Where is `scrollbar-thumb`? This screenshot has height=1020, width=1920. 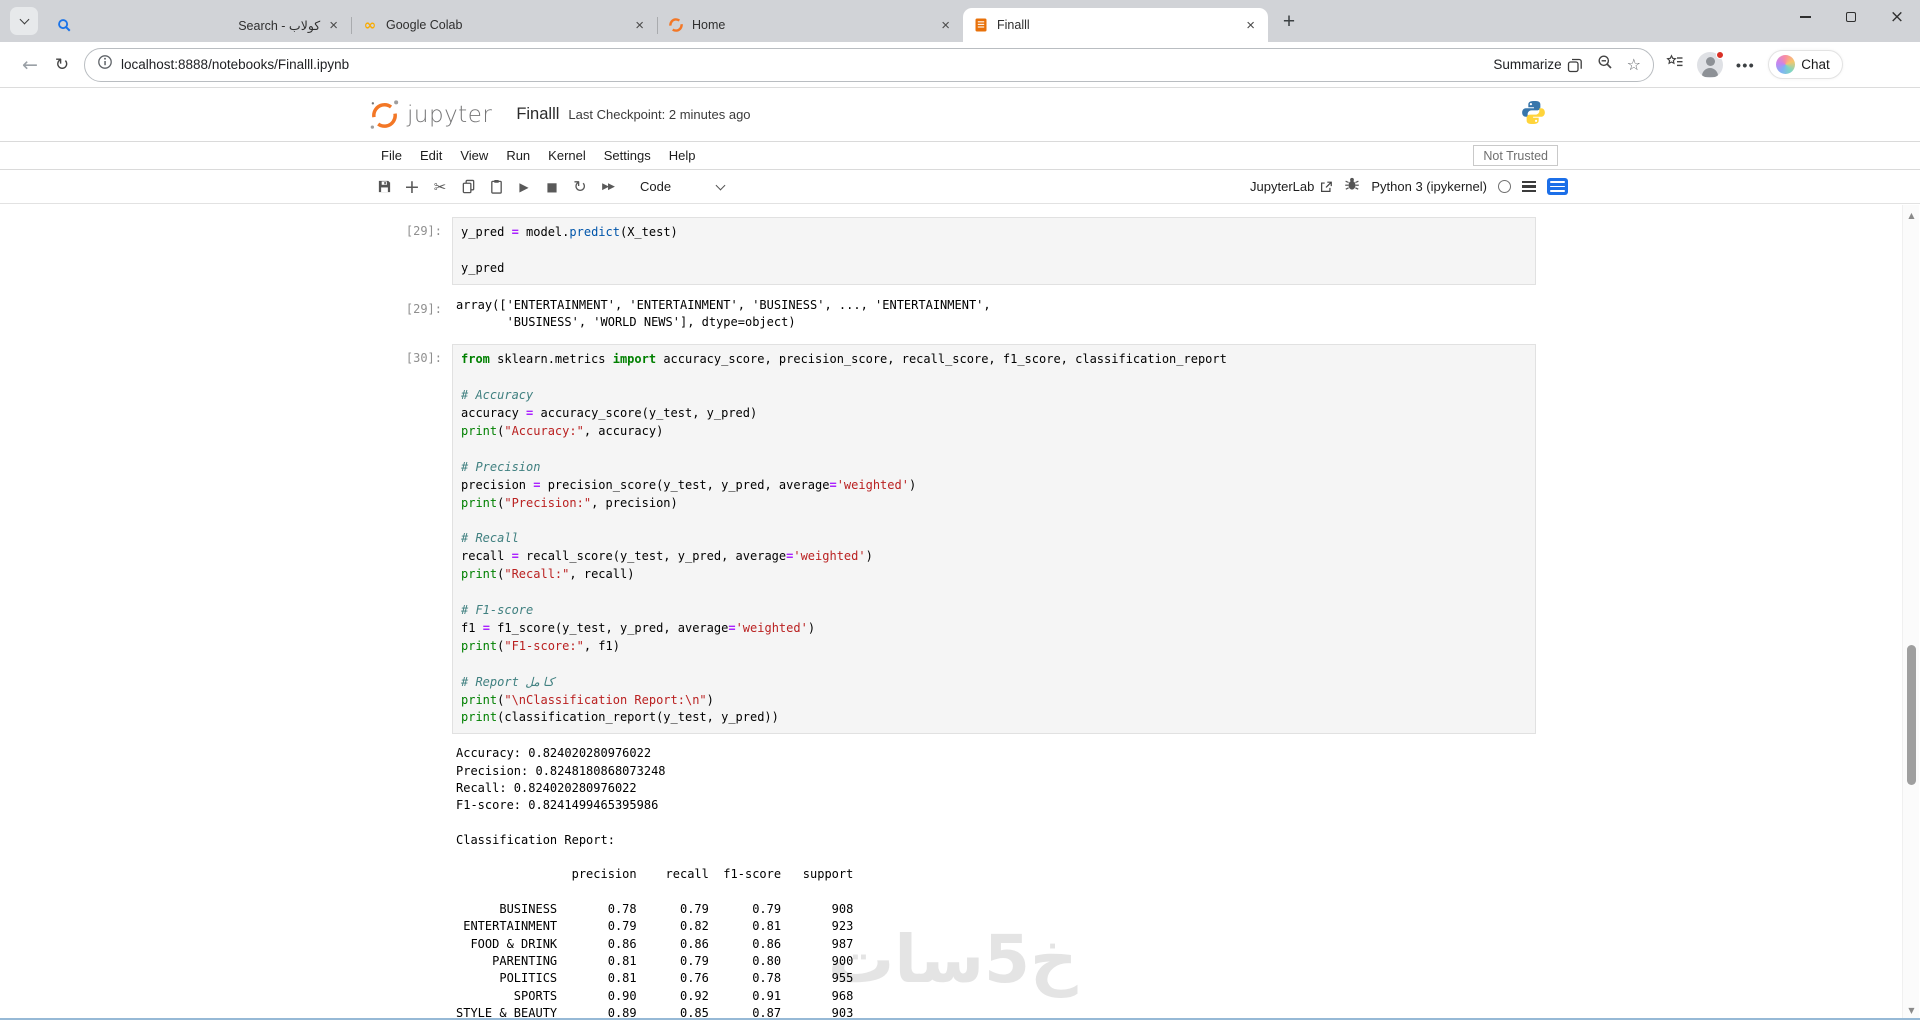 scrollbar-thumb is located at coordinates (1911, 715).